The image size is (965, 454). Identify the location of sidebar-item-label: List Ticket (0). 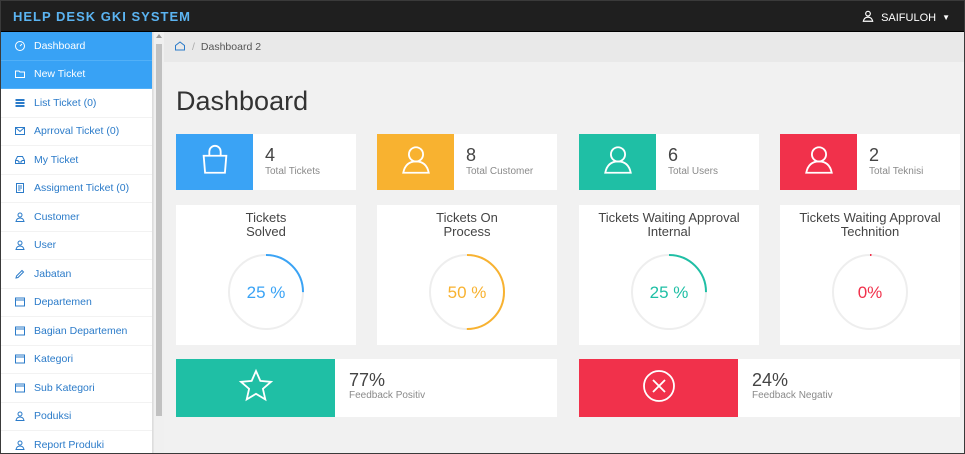
(65, 102).